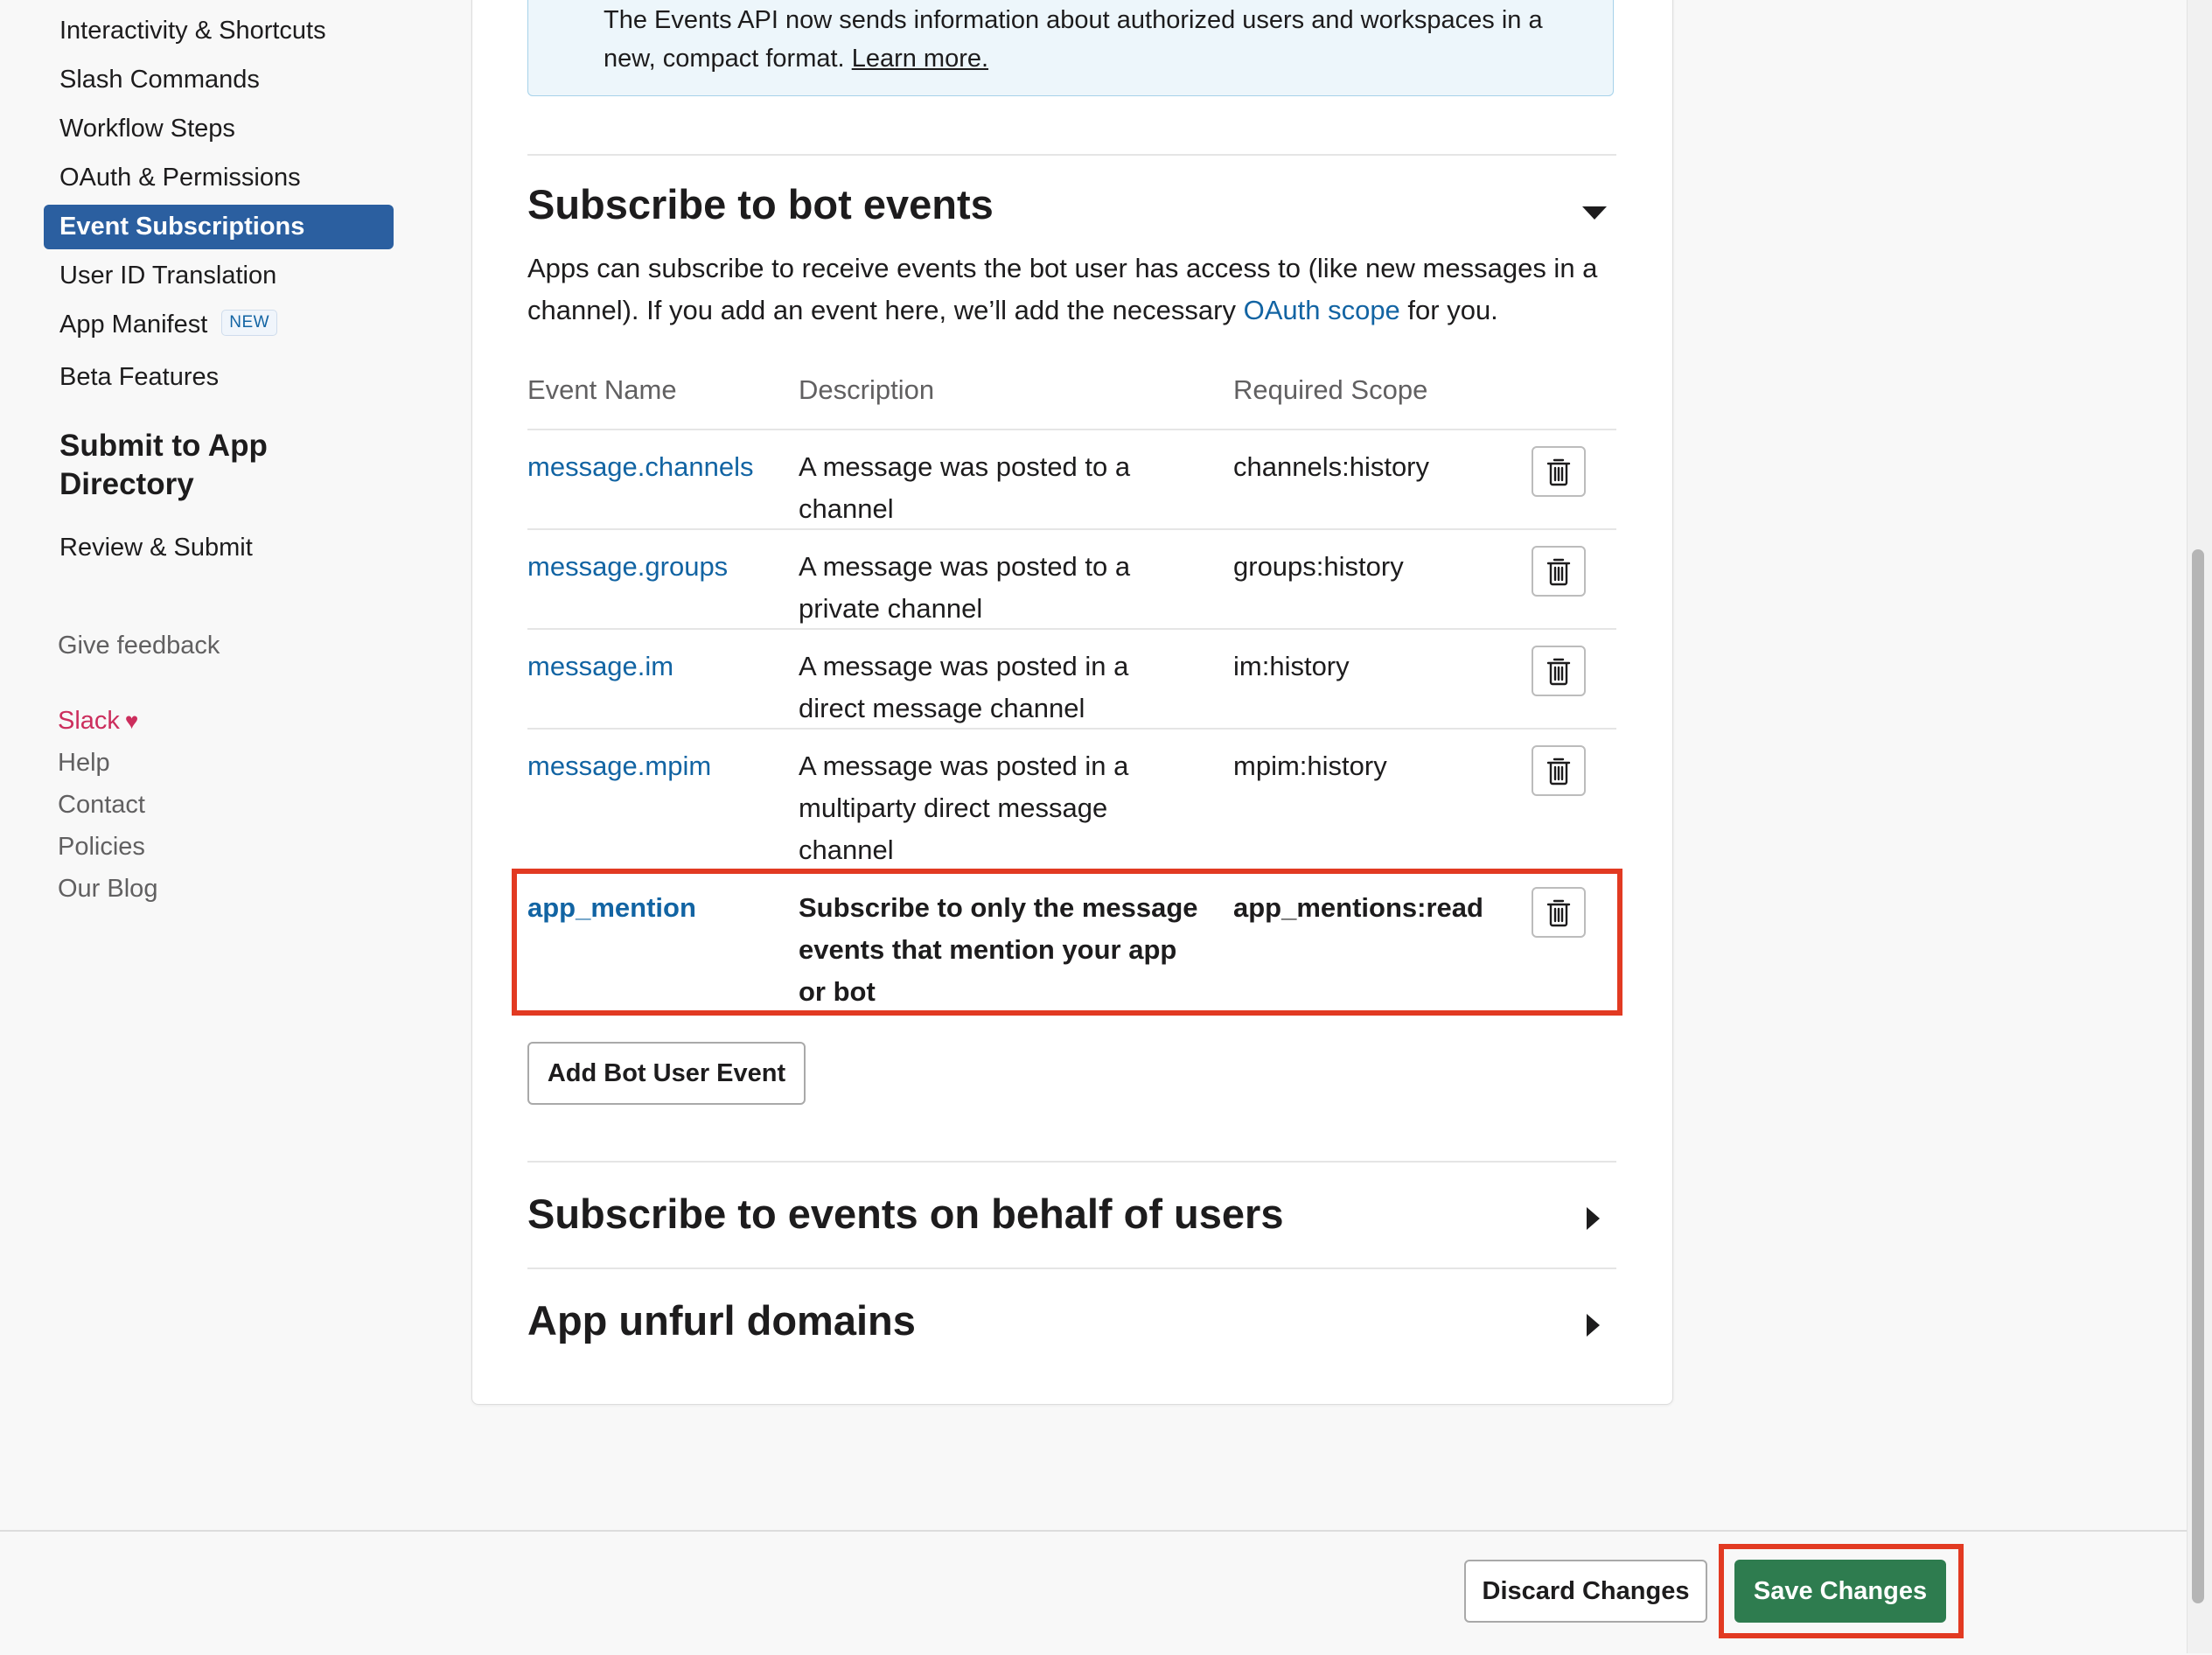 Image resolution: width=2212 pixels, height=1655 pixels. Describe the element at coordinates (219, 377) in the screenshot. I see `sidebar-item-beta-features: Beta Features` at that location.